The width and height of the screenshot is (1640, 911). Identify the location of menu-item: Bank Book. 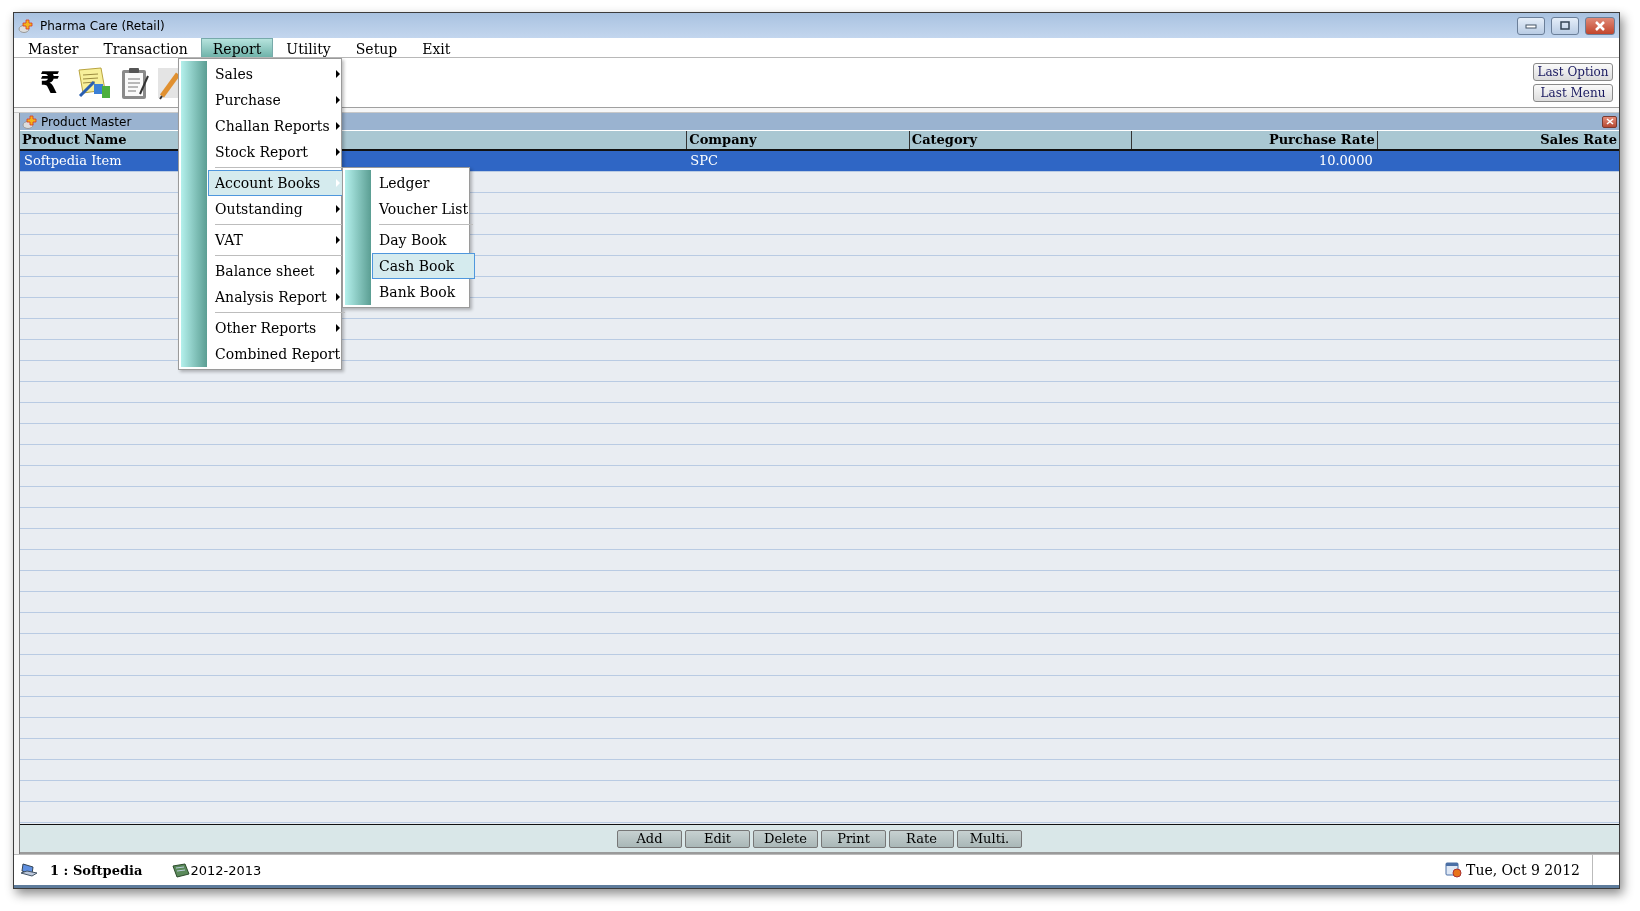
(424, 292).